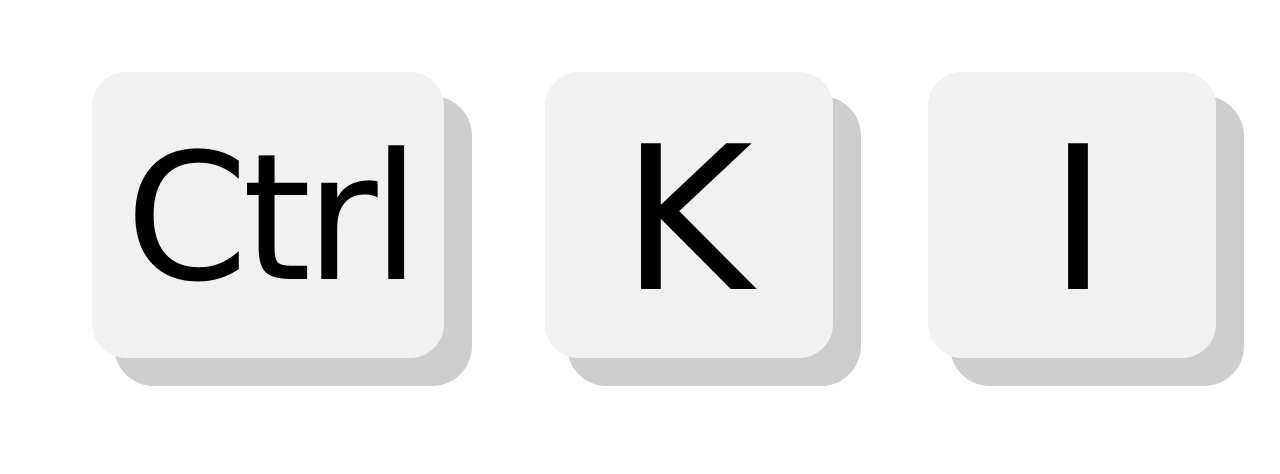  I want to click on key-cap: I, so click(1072, 215).